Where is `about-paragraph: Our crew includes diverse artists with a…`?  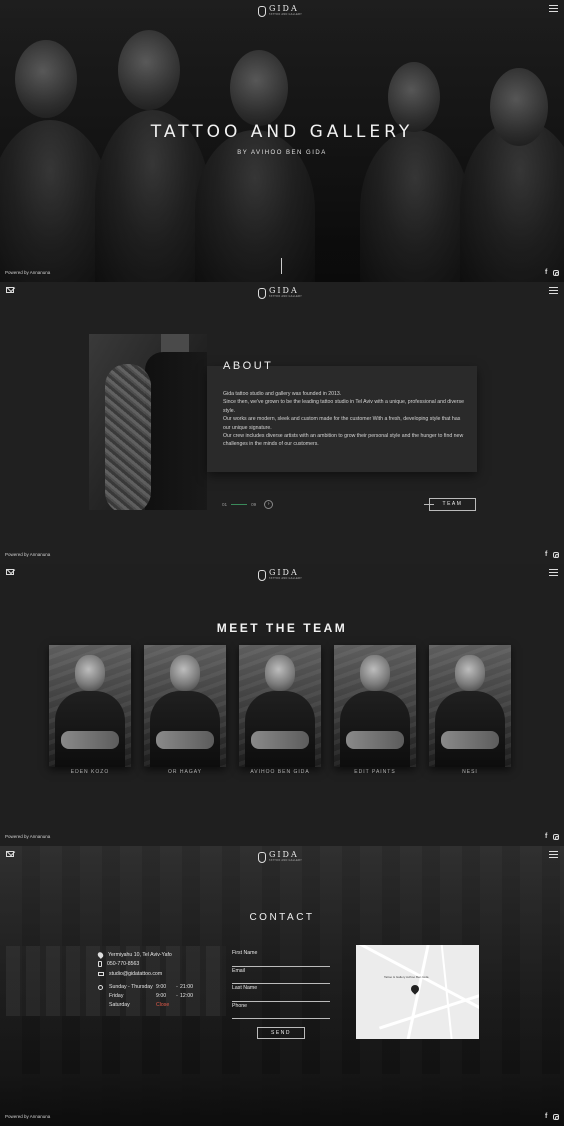 about-paragraph: Our crew includes diverse artists with a… is located at coordinates (343, 440).